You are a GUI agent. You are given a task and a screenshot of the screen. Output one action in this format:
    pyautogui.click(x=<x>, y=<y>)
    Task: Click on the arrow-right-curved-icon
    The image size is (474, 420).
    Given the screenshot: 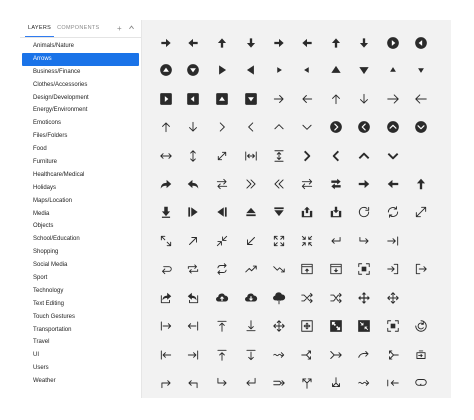 What is the action you would take?
    pyautogui.click(x=364, y=355)
    